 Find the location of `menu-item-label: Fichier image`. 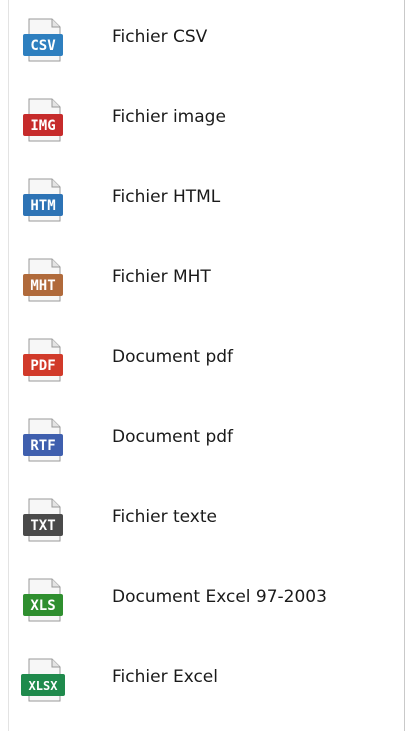

menu-item-label: Fichier image is located at coordinates (169, 117).